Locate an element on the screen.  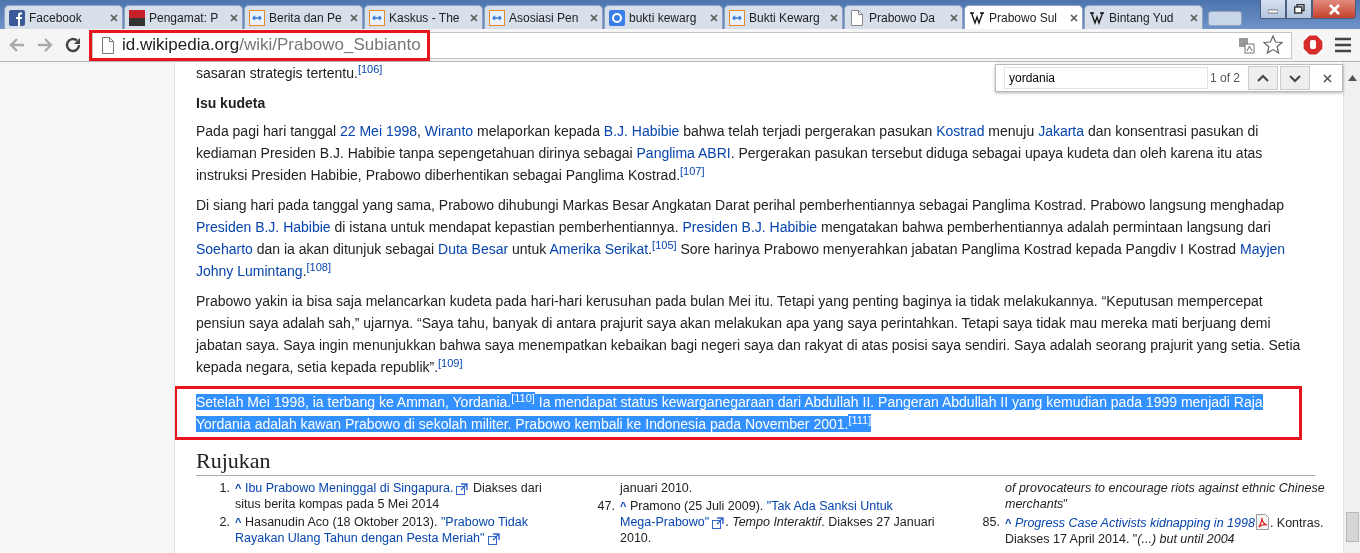
paragraph: Prabowo yakin ia bisa saja melancarkan kudeta pada hari-hari kerusuhan pada bulan Mei itu. Tetapi yang penting baginya ia tidak melakukannya. “Keputusan mempercepat pensiun saya adalah sah,” ujarnya. “Saya tahu, banyak di antara prajurit saya akan melakukan apa yang saya perintahkan. Tetapi saya tidak mau mereka mati berjuang demi jabatan saya. Saya ingin menunjukkan bahwa saya menempatkan kebaikan bagi negeri saya dan rakyat di atas posisi saya sendiri. Saya adalah seorang prajurit yang setia. Setia kepada negara, setia kepada republik”.$^{[109]}$ is located at coordinates (749, 334).